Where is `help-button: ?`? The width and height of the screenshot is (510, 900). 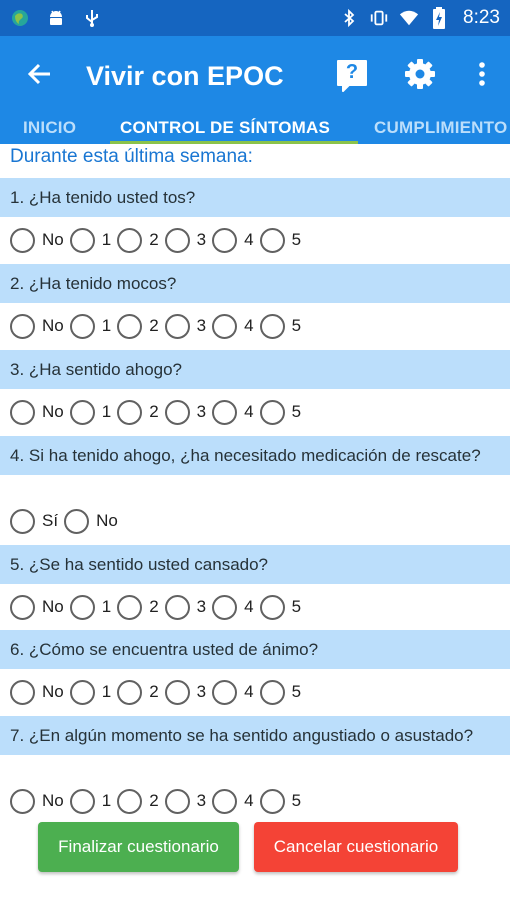
help-button: ? is located at coordinates (352, 76).